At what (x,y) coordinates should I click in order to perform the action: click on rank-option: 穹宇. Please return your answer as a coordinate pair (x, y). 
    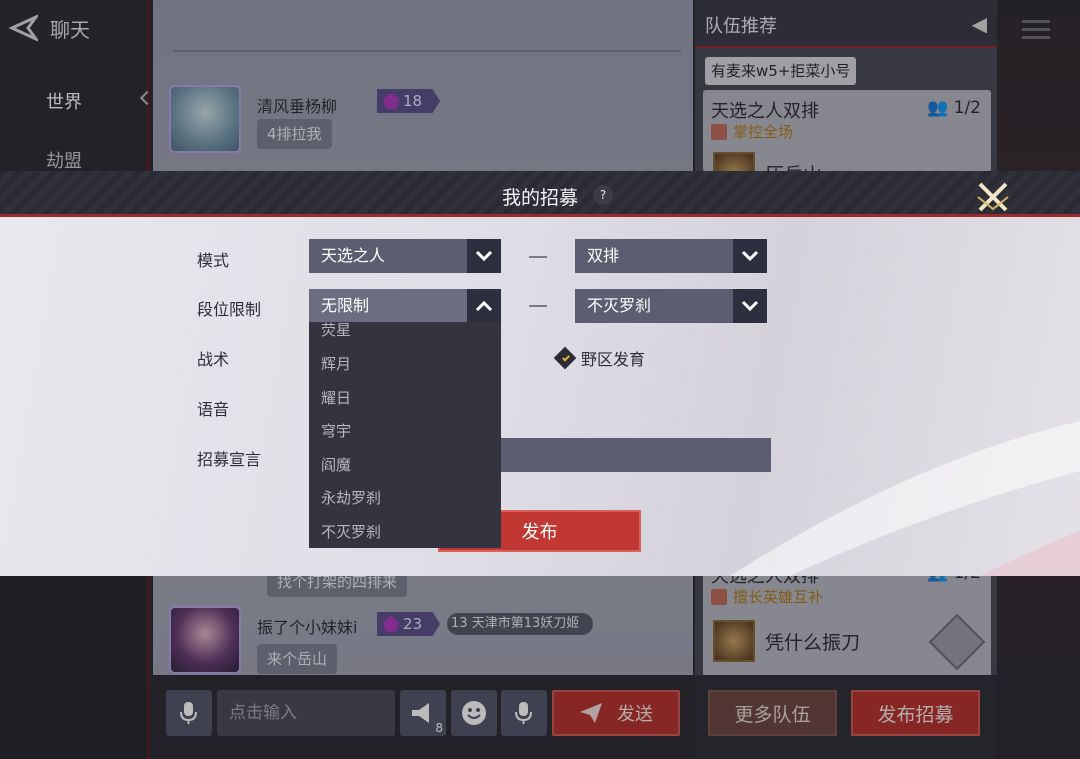
    Looking at the image, I should click on (336, 430).